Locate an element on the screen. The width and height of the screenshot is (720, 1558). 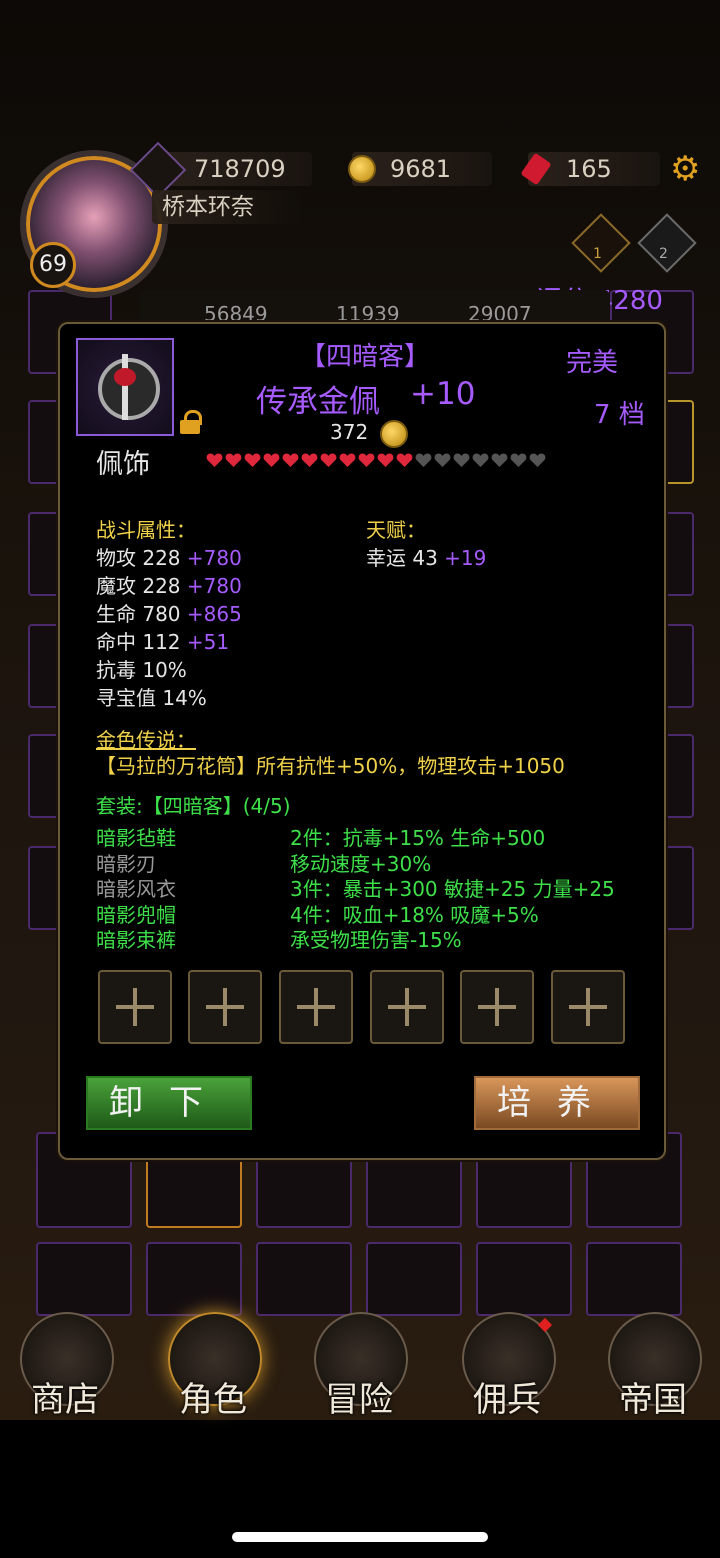
nav-shop-label: 商店 is located at coordinates (65, 1400).